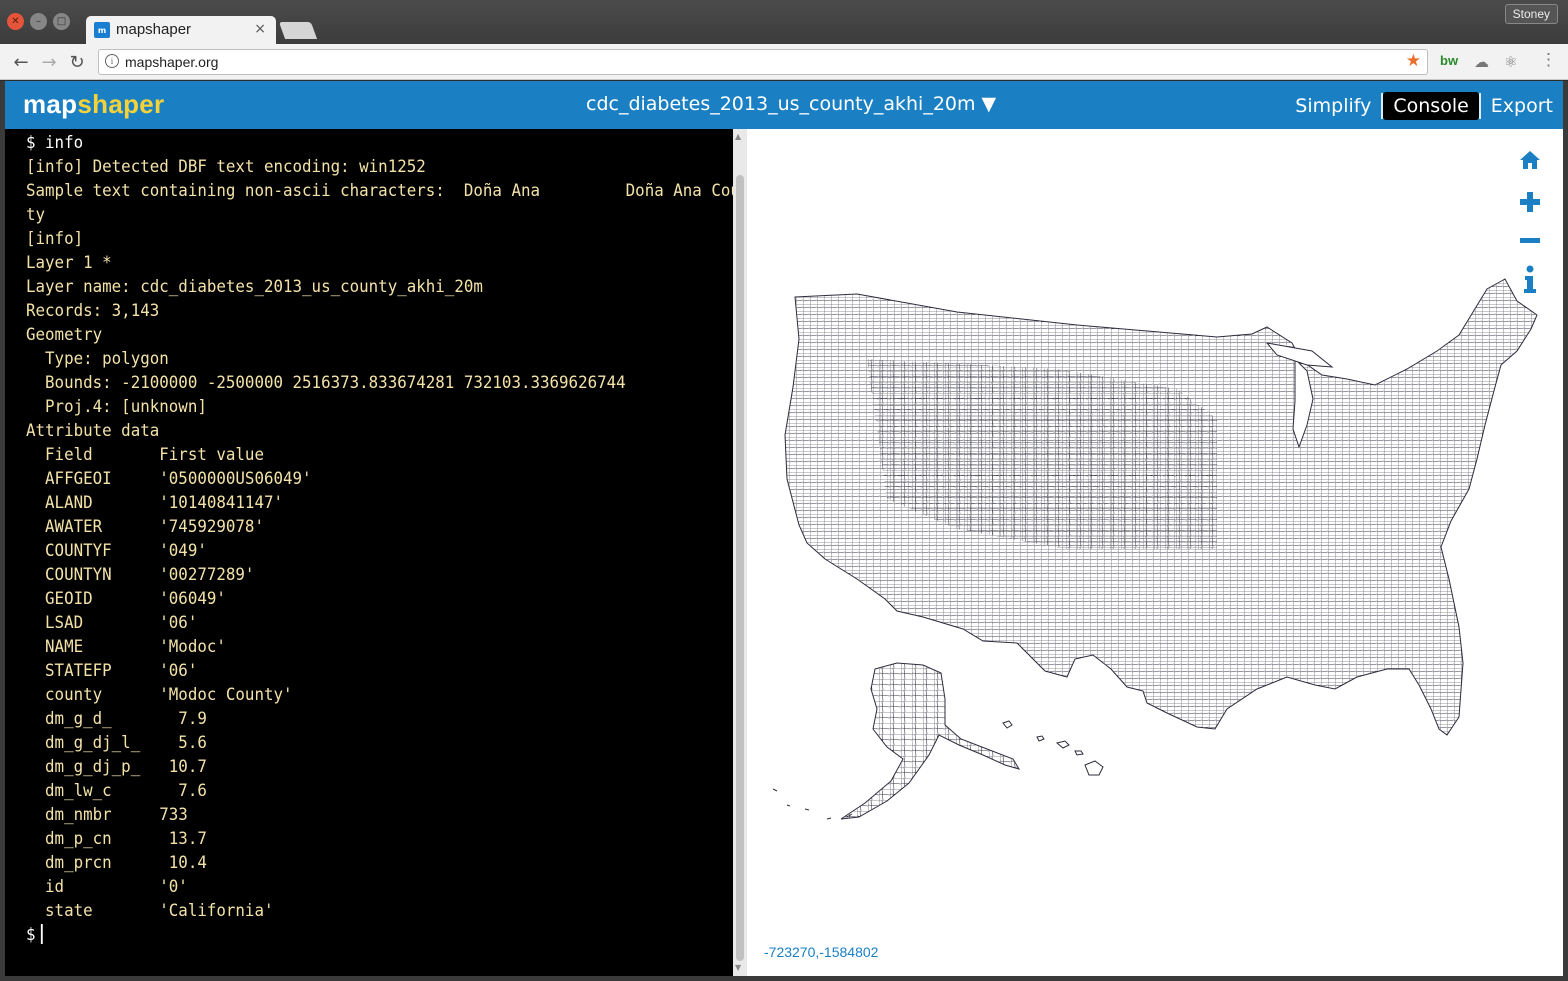 This screenshot has height=981, width=1568. Describe the element at coordinates (1530, 160) in the screenshot. I see `home-icon` at that location.